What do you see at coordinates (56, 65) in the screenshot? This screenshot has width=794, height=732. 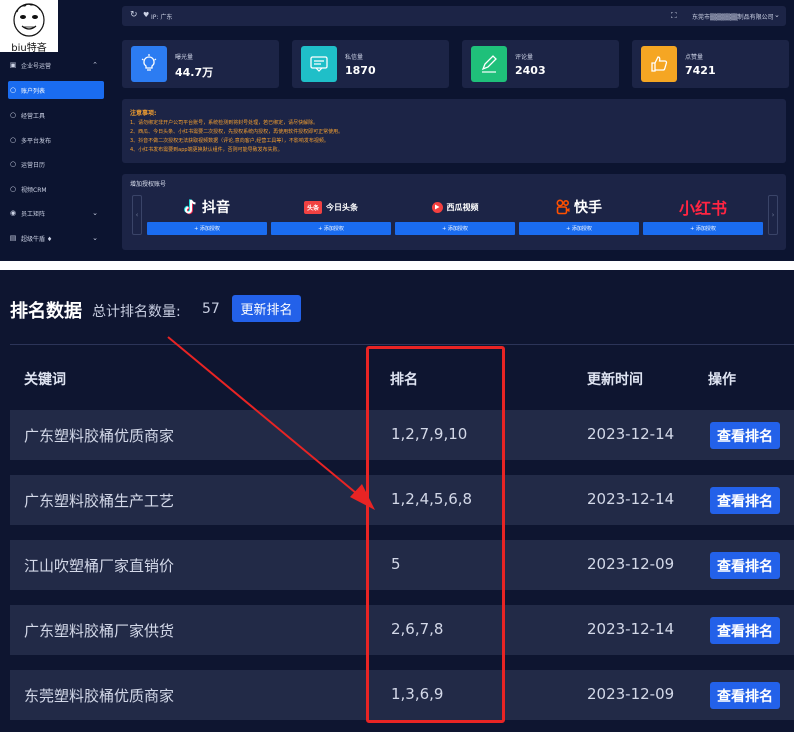 I see `sidebar-item-enterprise: ▣ 企业号运营 ⌃` at bounding box center [56, 65].